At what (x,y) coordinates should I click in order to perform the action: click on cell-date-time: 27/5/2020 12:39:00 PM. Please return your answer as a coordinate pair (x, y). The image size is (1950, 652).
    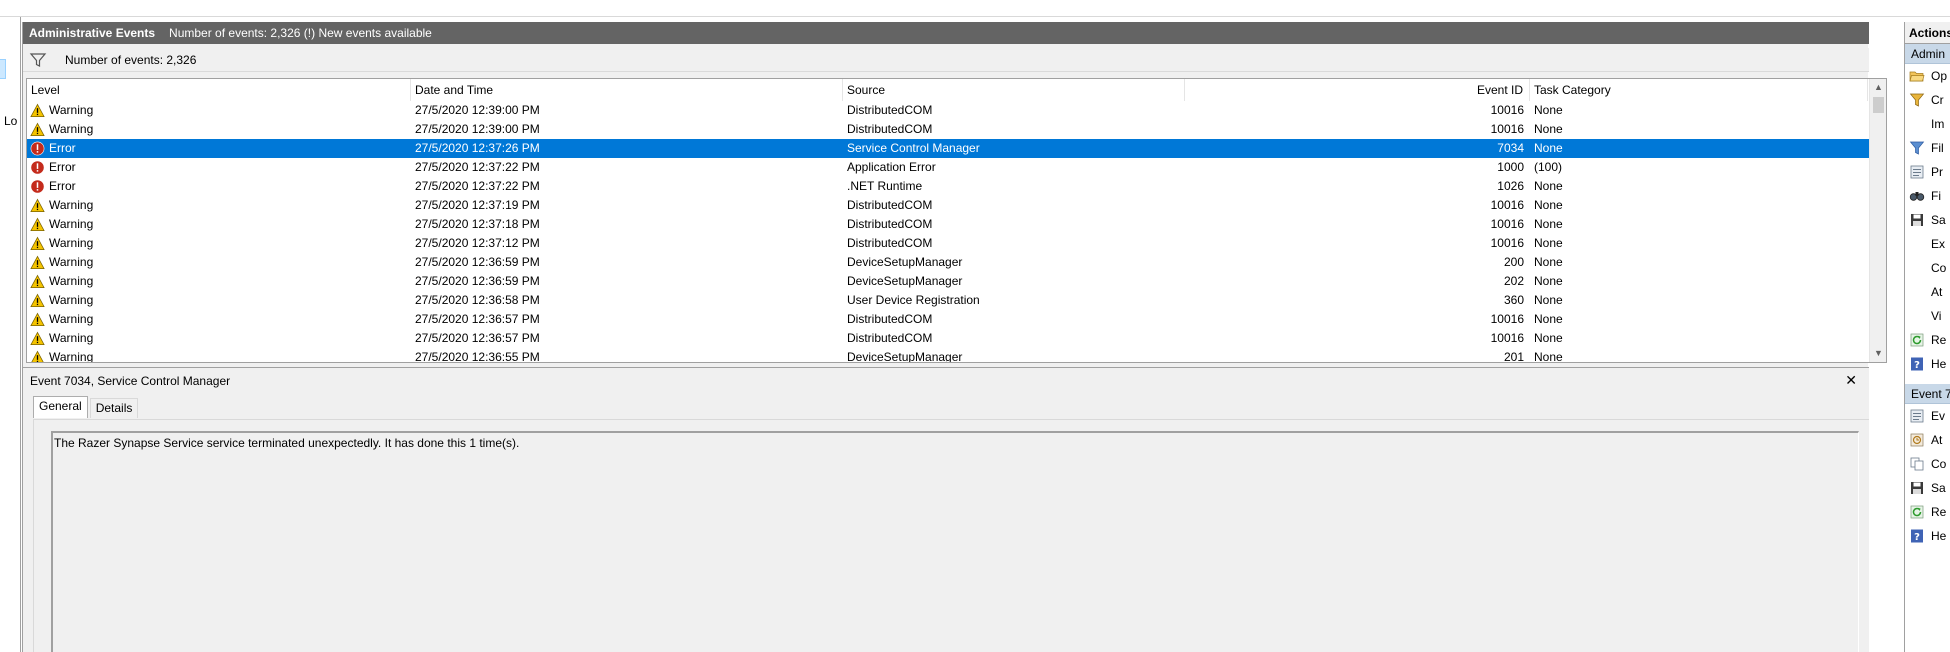
    Looking at the image, I should click on (477, 129).